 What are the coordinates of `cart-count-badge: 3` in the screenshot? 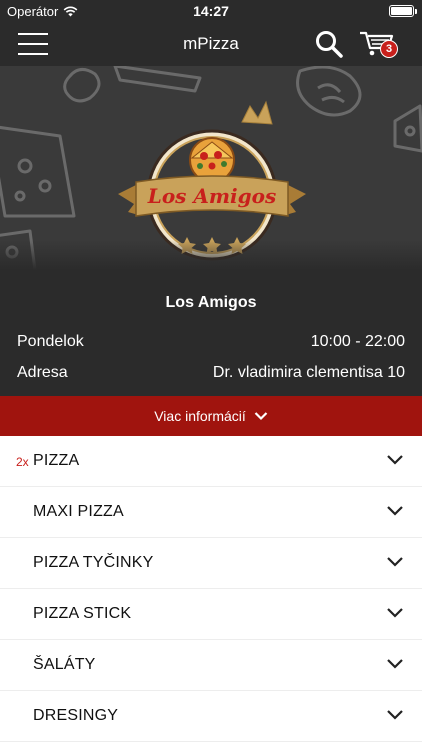 It's located at (389, 49).